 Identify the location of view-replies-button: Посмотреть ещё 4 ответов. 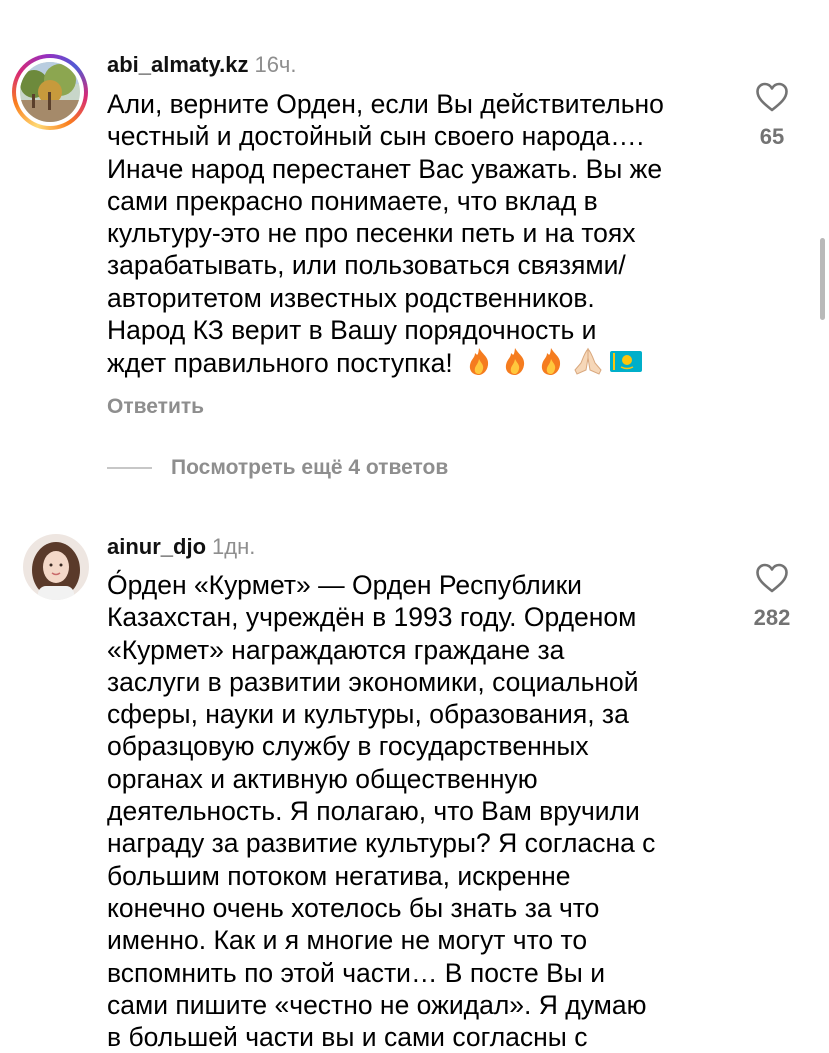
(277, 468).